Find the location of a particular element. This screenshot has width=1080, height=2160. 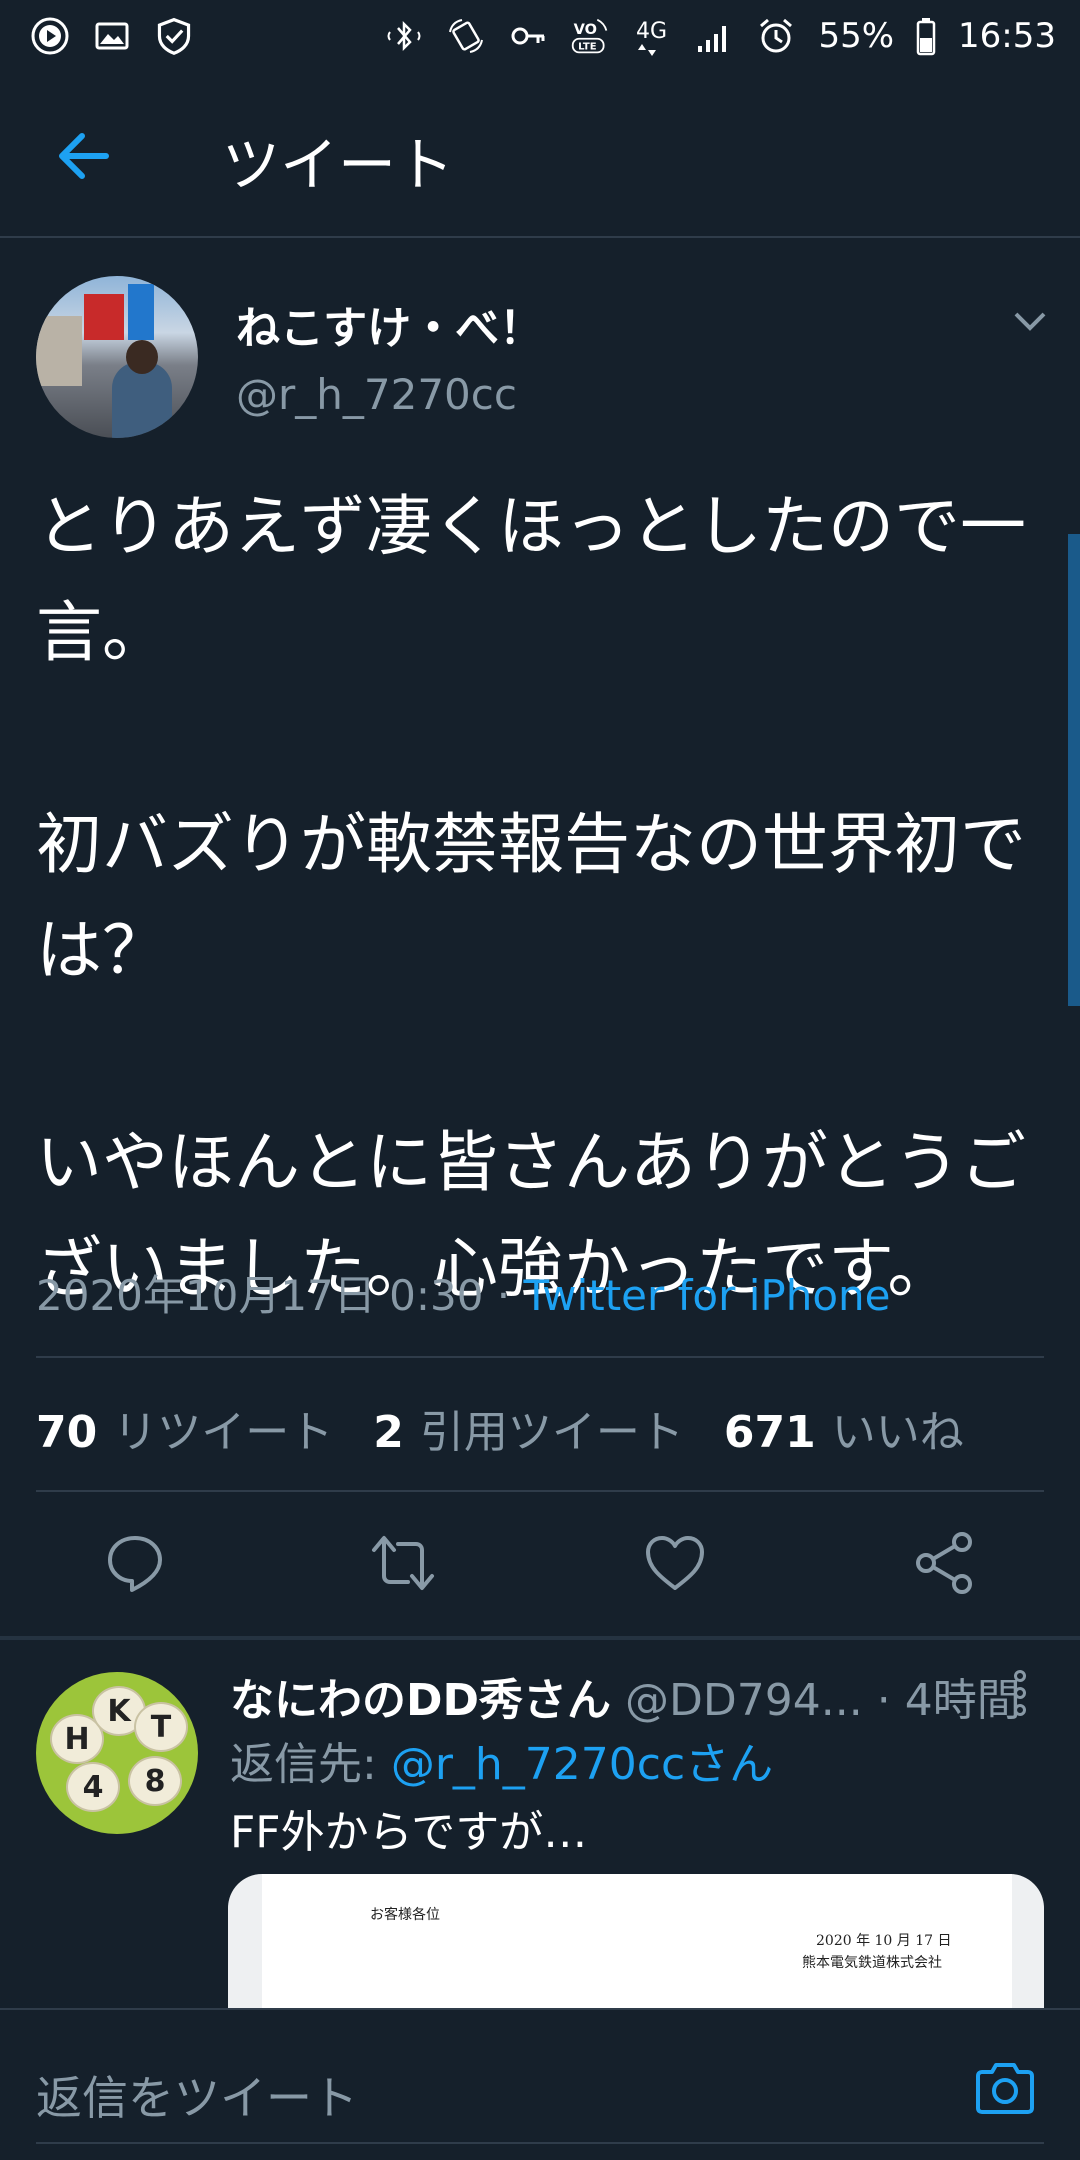

likes-stat: 671 いいね is located at coordinates (844, 1428).